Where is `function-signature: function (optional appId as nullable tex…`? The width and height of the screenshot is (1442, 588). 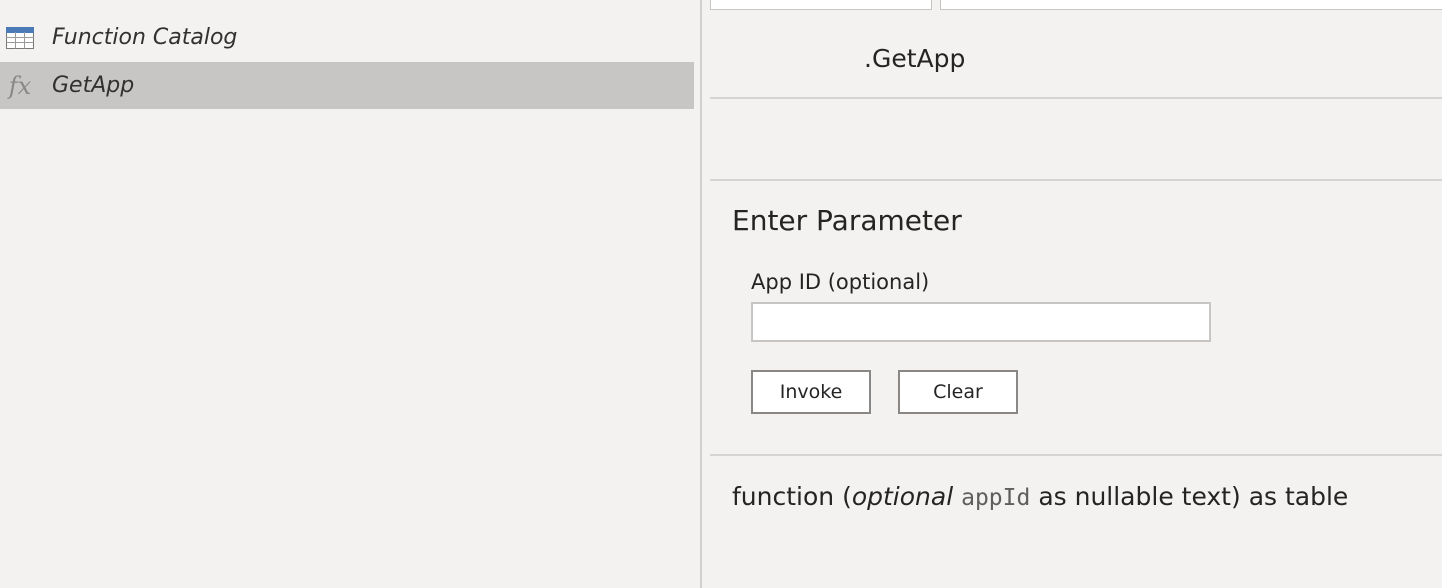 function-signature: function (optional appId as nullable tex… is located at coordinates (1040, 496).